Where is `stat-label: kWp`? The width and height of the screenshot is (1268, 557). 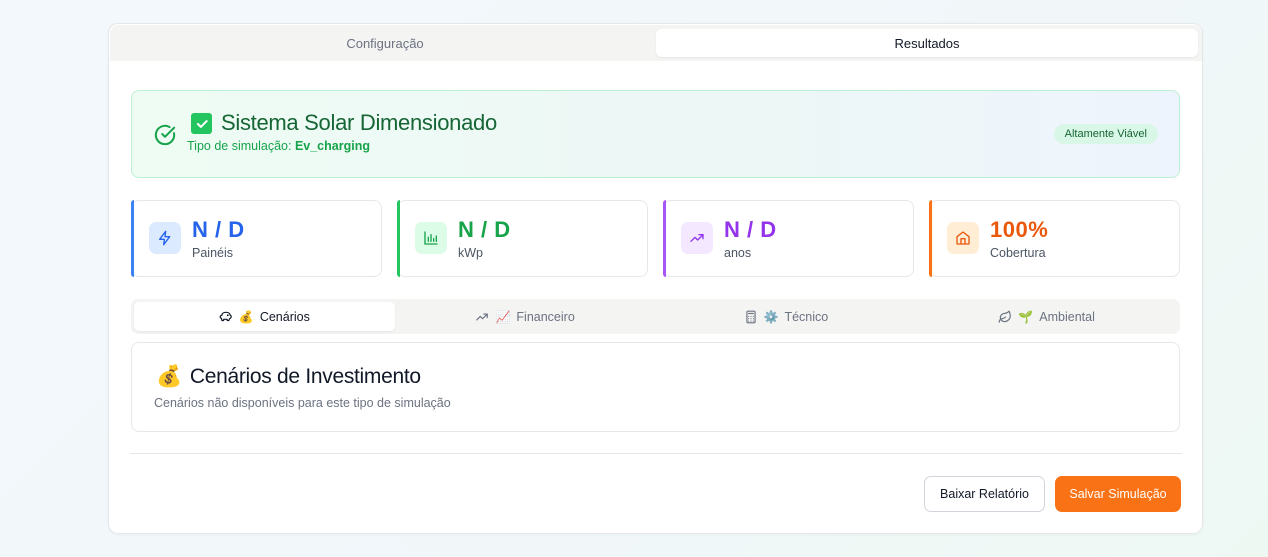
stat-label: kWp is located at coordinates (470, 253).